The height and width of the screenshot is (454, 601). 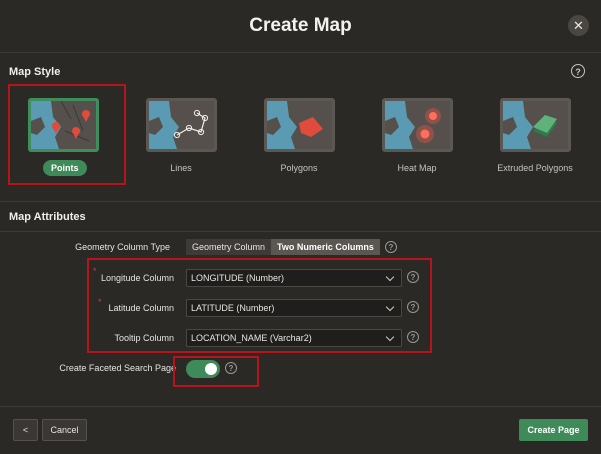 What do you see at coordinates (300, 25) in the screenshot?
I see `dialog-title: Create Map` at bounding box center [300, 25].